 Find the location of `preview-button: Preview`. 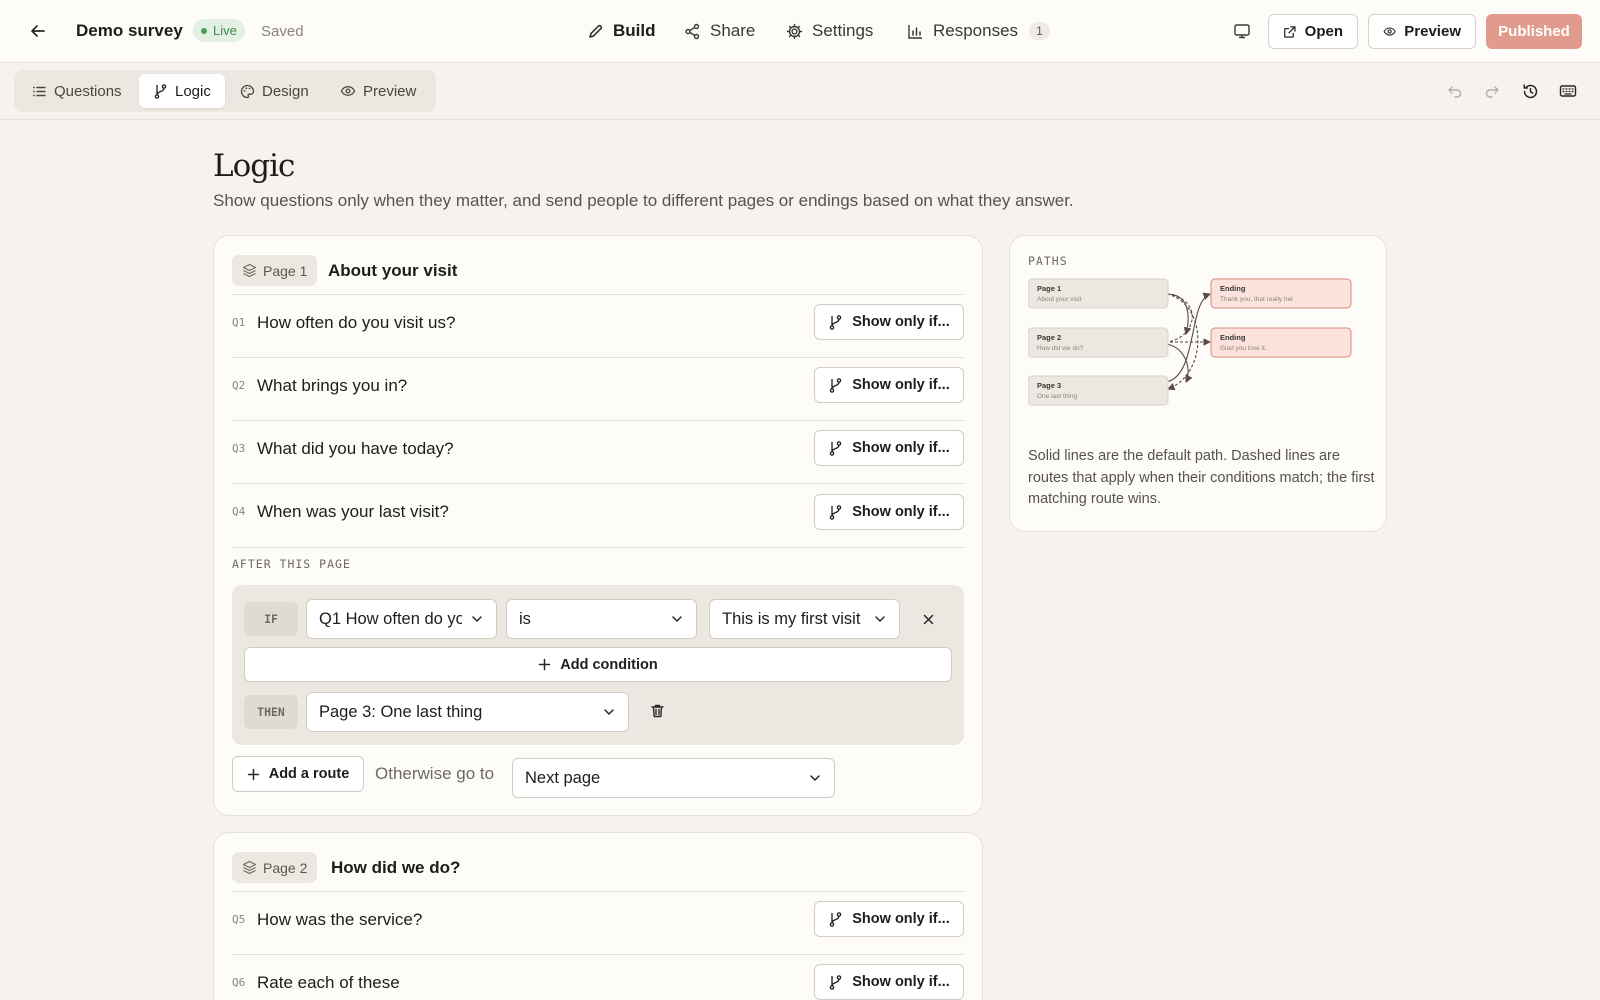

preview-button: Preview is located at coordinates (1422, 31).